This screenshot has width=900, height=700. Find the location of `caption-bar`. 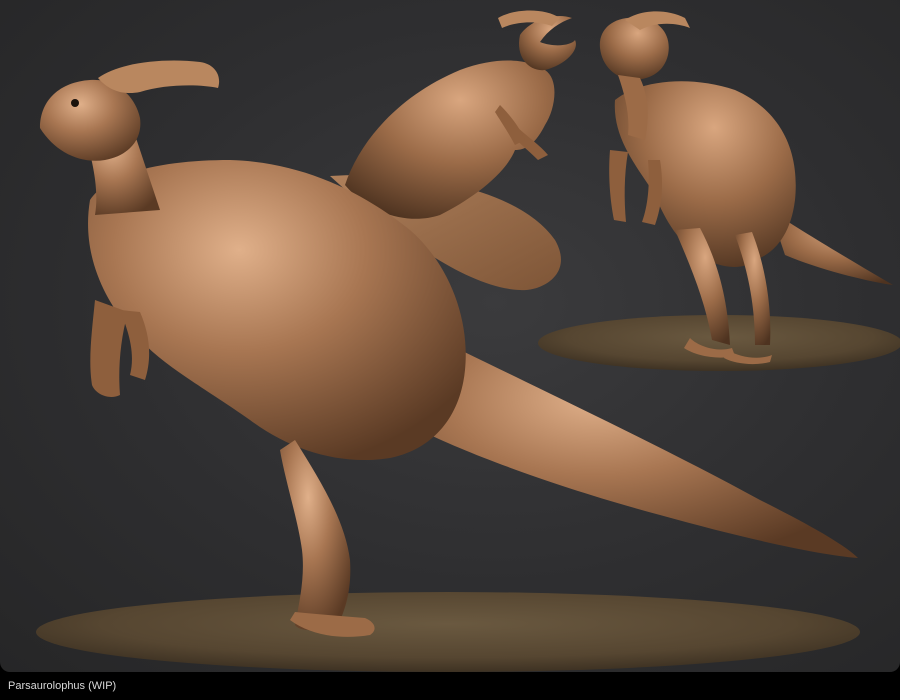

caption-bar is located at coordinates (450, 686).